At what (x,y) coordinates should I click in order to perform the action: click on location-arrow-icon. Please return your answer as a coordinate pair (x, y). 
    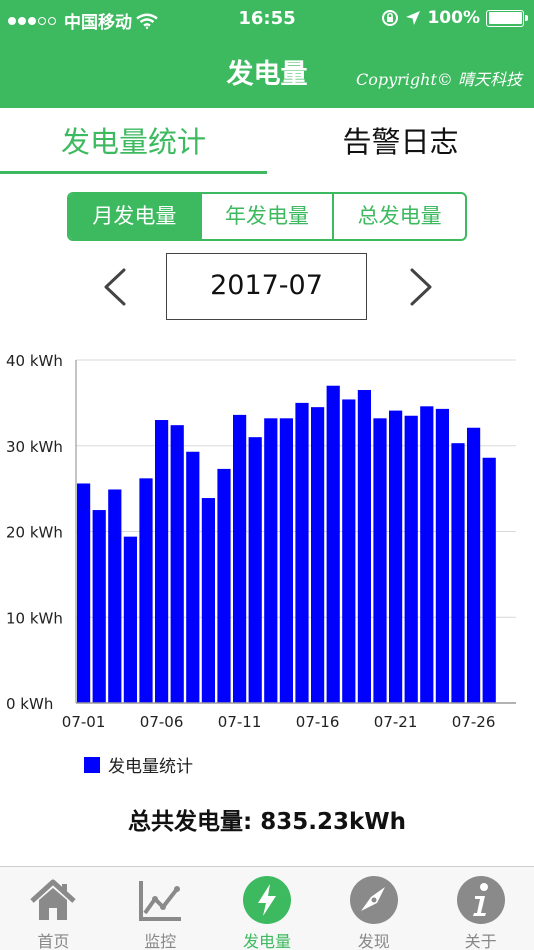
    Looking at the image, I should click on (413, 18).